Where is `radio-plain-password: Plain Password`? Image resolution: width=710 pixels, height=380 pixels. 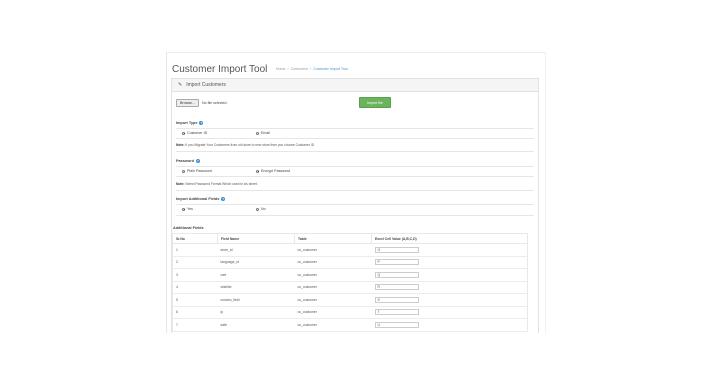
radio-plain-password: Plain Password is located at coordinates (197, 171).